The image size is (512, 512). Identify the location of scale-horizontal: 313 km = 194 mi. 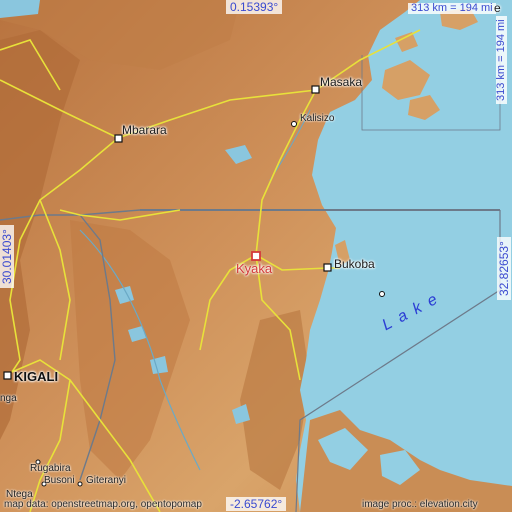
(452, 8).